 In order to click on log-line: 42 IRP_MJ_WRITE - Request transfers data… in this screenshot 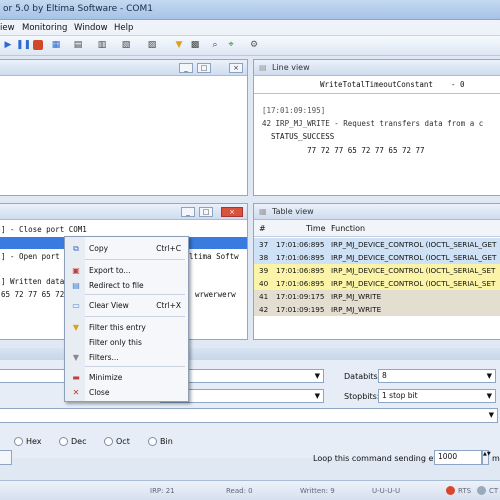, I will do `click(373, 123)`.